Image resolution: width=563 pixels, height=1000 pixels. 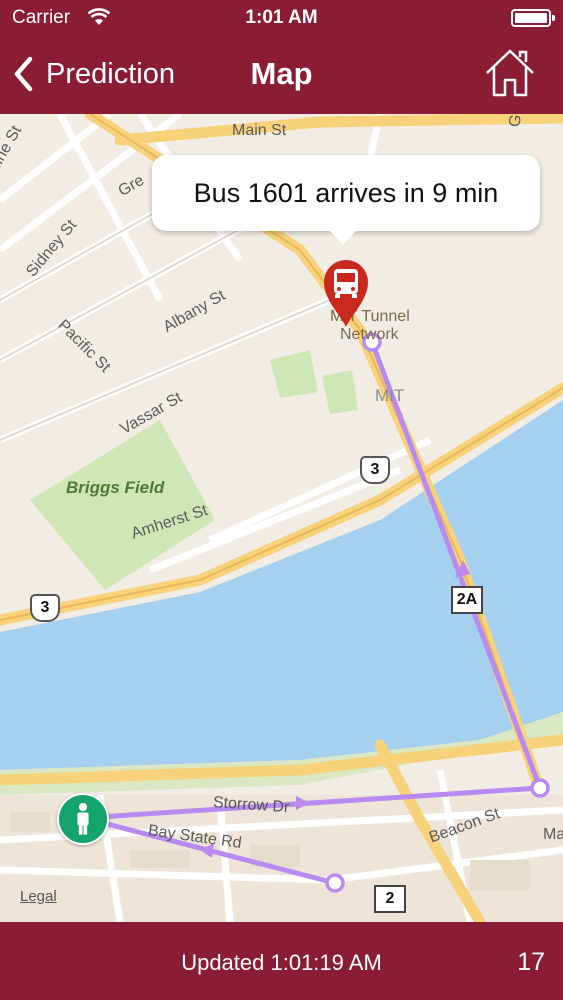 What do you see at coordinates (23, 74) in the screenshot?
I see `chevron-left-icon` at bounding box center [23, 74].